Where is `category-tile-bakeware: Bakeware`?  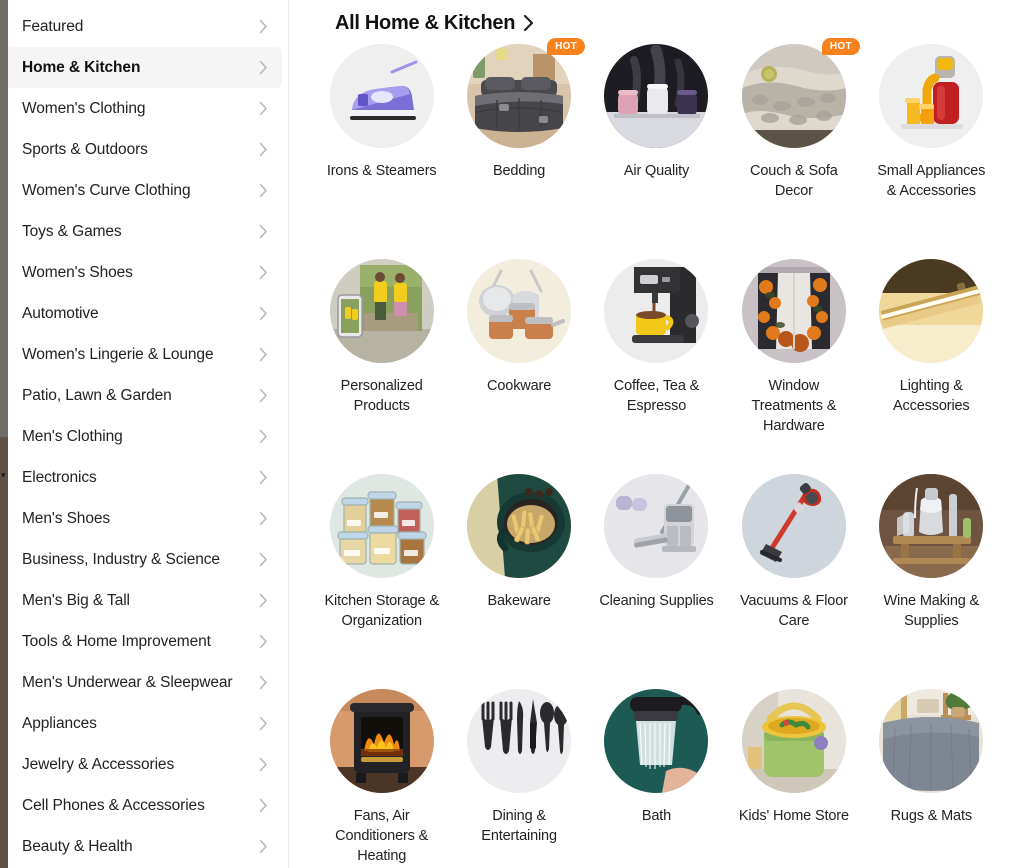
category-tile-bakeware: Bakeware is located at coordinates (518, 581).